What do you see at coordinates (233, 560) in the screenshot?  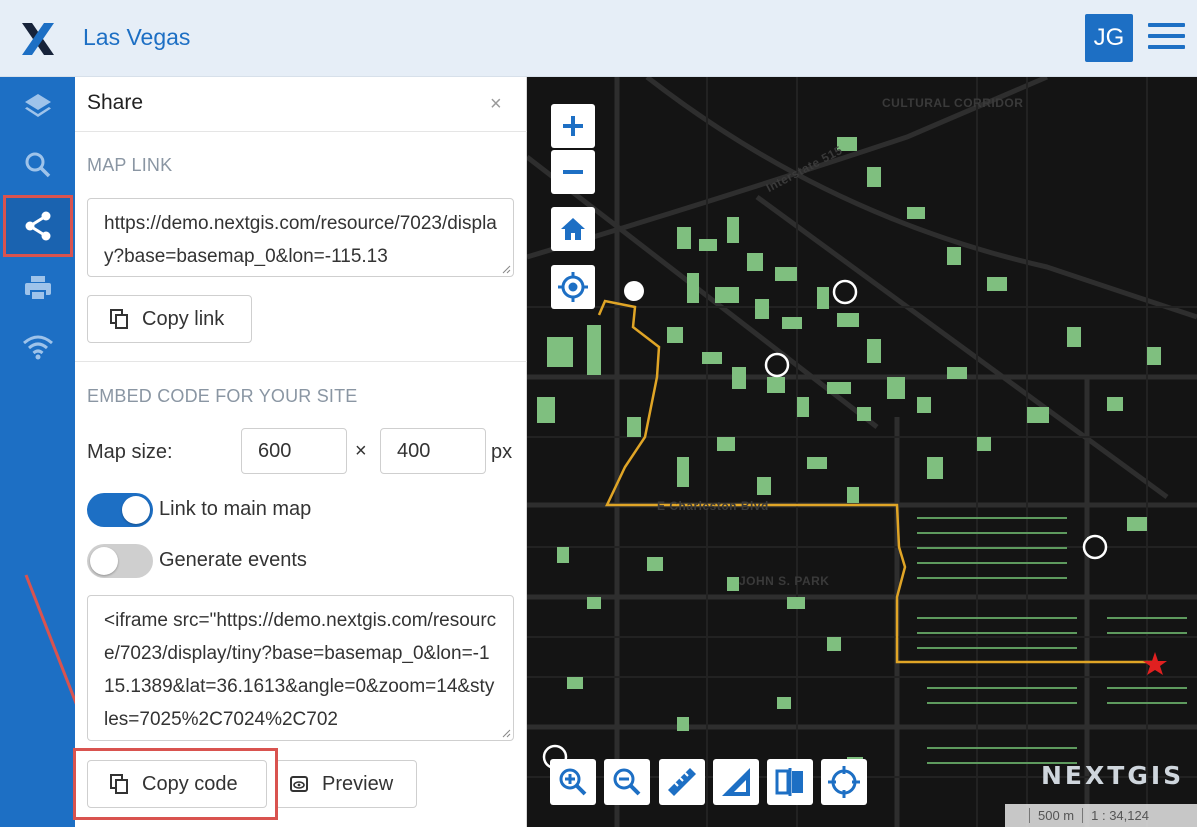 I see `generate-events-label: Generate events` at bounding box center [233, 560].